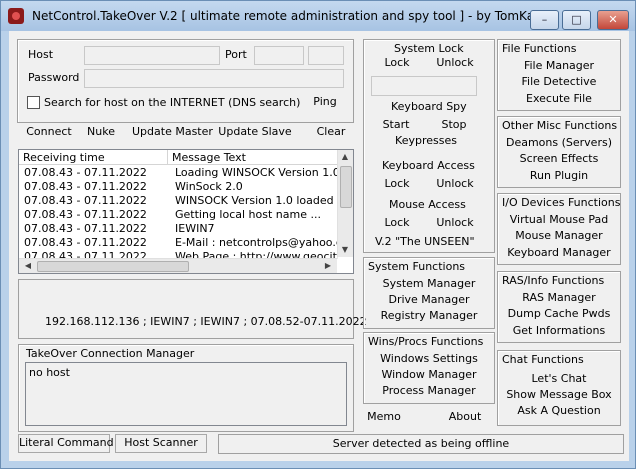 This screenshot has width=636, height=469. I want to click on column-header-message: Message Text, so click(253, 157).